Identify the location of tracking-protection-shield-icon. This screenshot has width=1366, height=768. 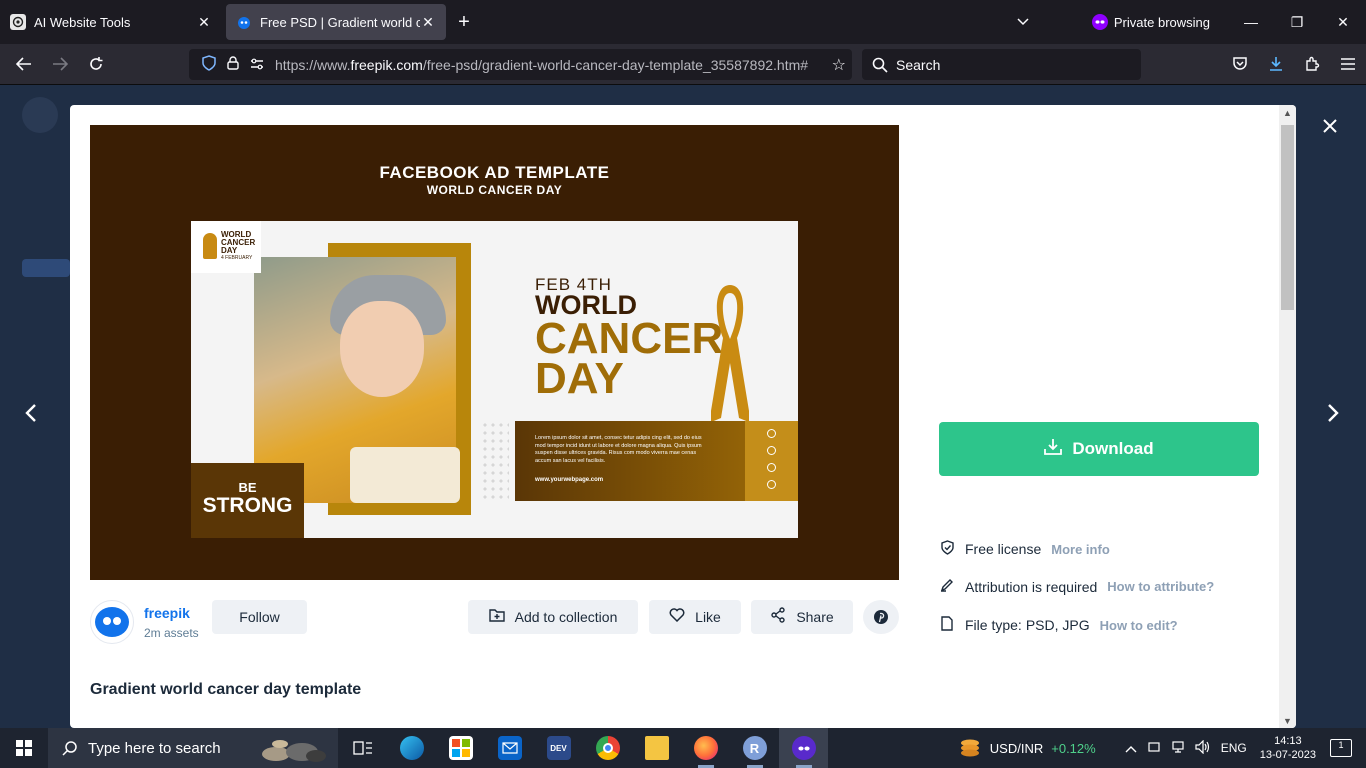
(209, 64).